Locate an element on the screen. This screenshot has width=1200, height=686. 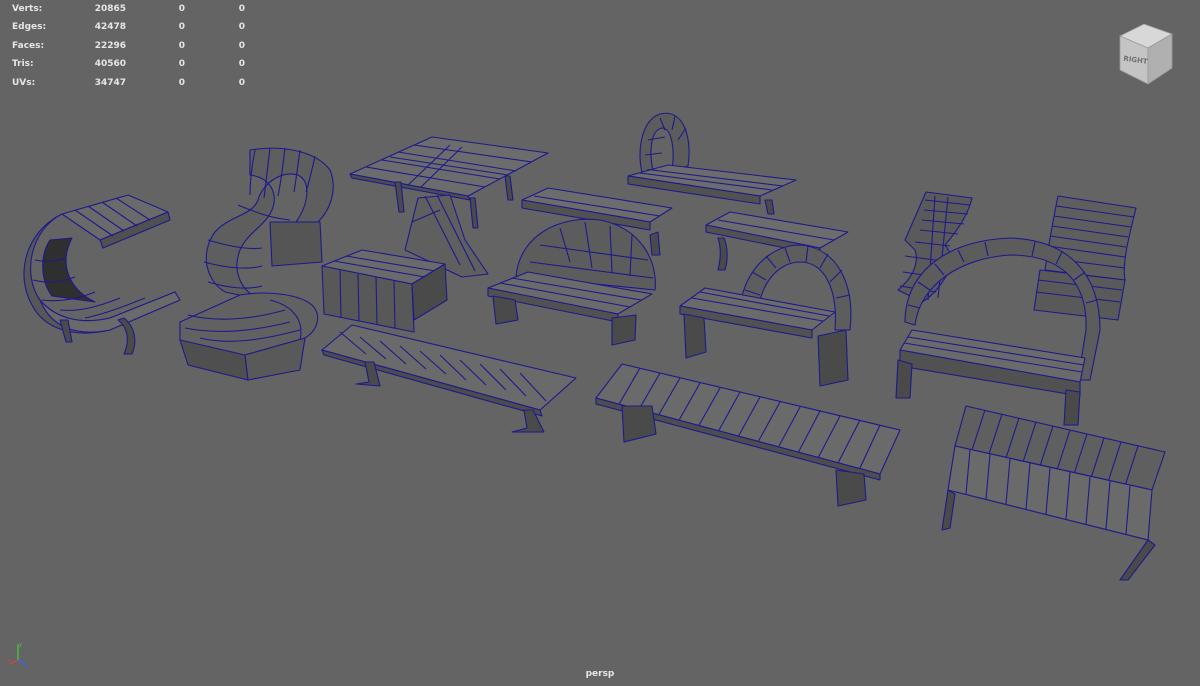
hud-row: Edges: 42478 0 0 is located at coordinates (128, 27).